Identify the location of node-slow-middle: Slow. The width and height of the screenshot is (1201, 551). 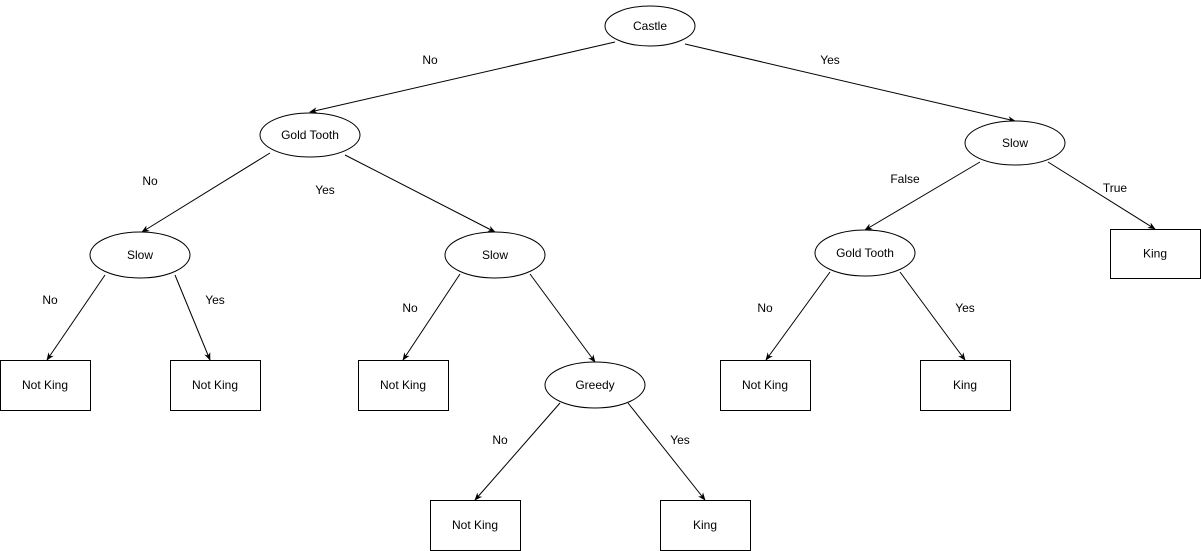
(495, 255).